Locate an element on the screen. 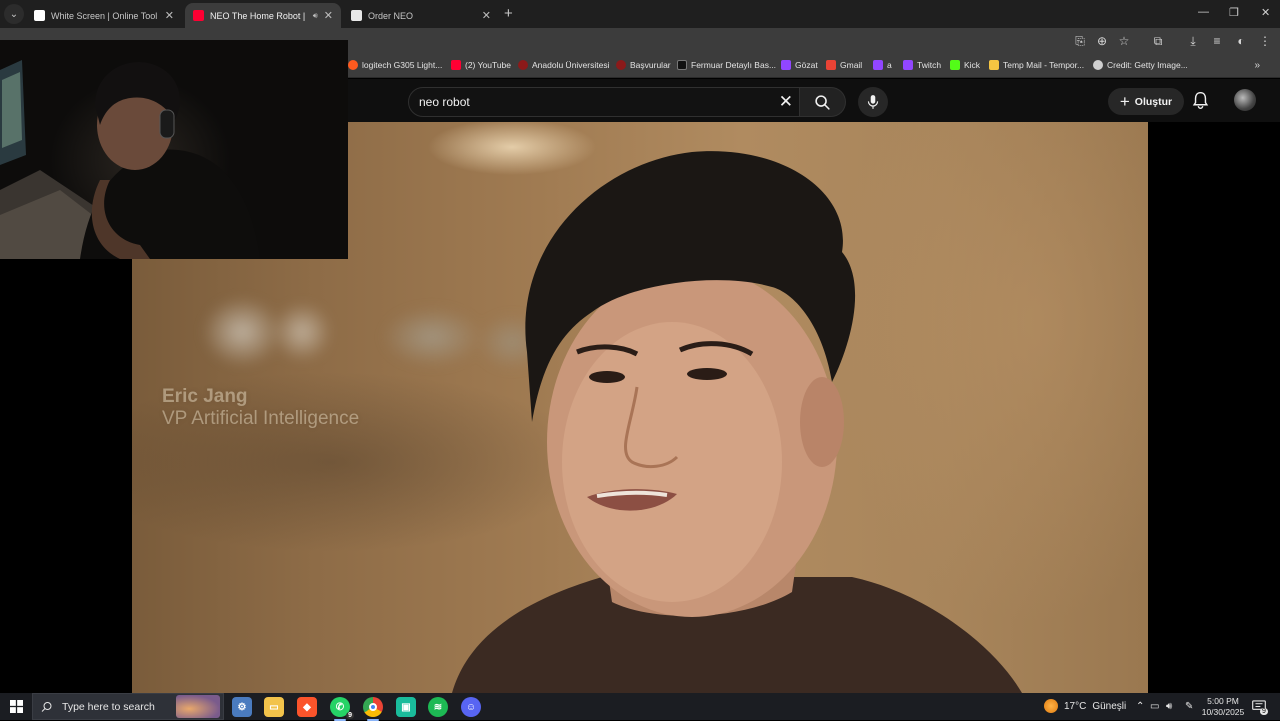 The image size is (1280, 721). globe-icon is located at coordinates (1098, 65).